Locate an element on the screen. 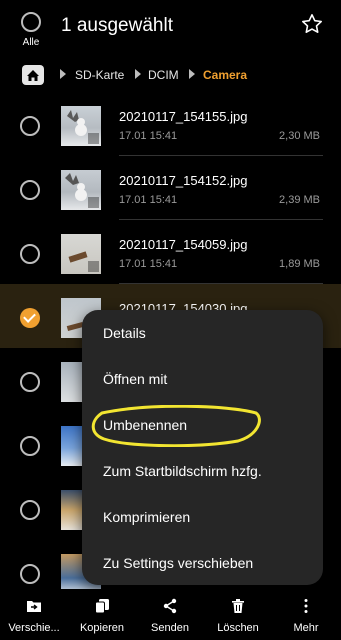  bottom-action-bar: Verschie... Kopieren Senden Löschen Mehr is located at coordinates (170, 614).